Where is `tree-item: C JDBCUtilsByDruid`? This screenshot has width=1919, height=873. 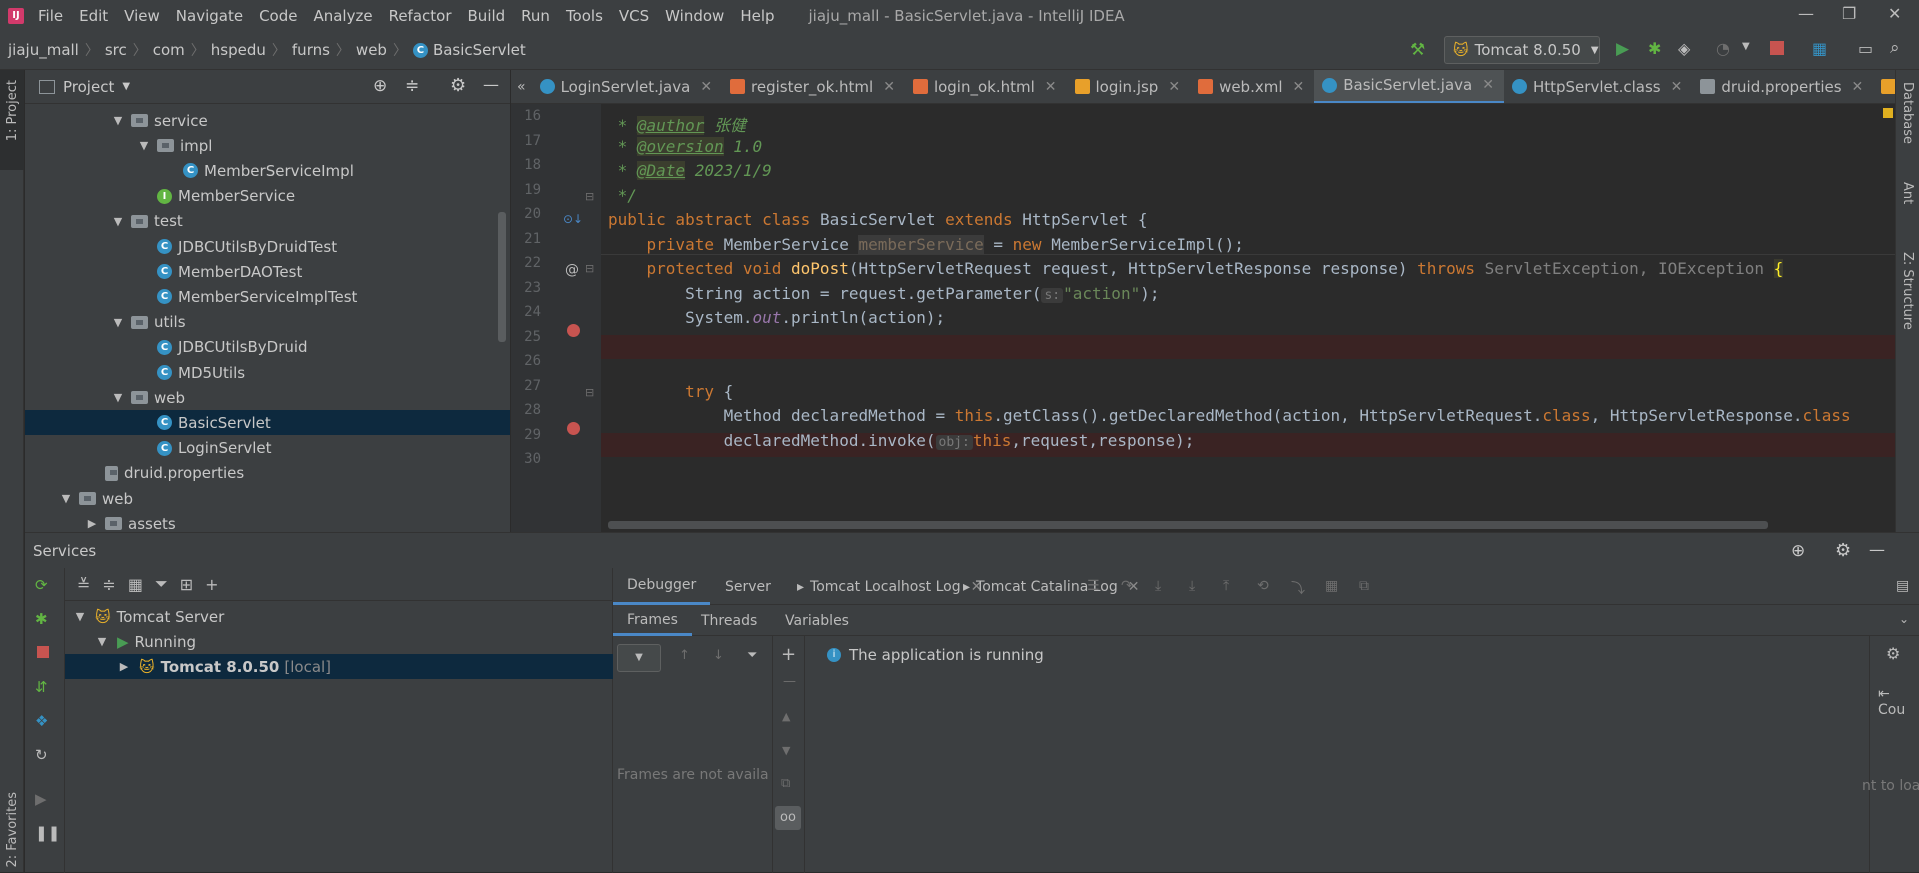 tree-item: C JDBCUtilsByDruid is located at coordinates (267, 347).